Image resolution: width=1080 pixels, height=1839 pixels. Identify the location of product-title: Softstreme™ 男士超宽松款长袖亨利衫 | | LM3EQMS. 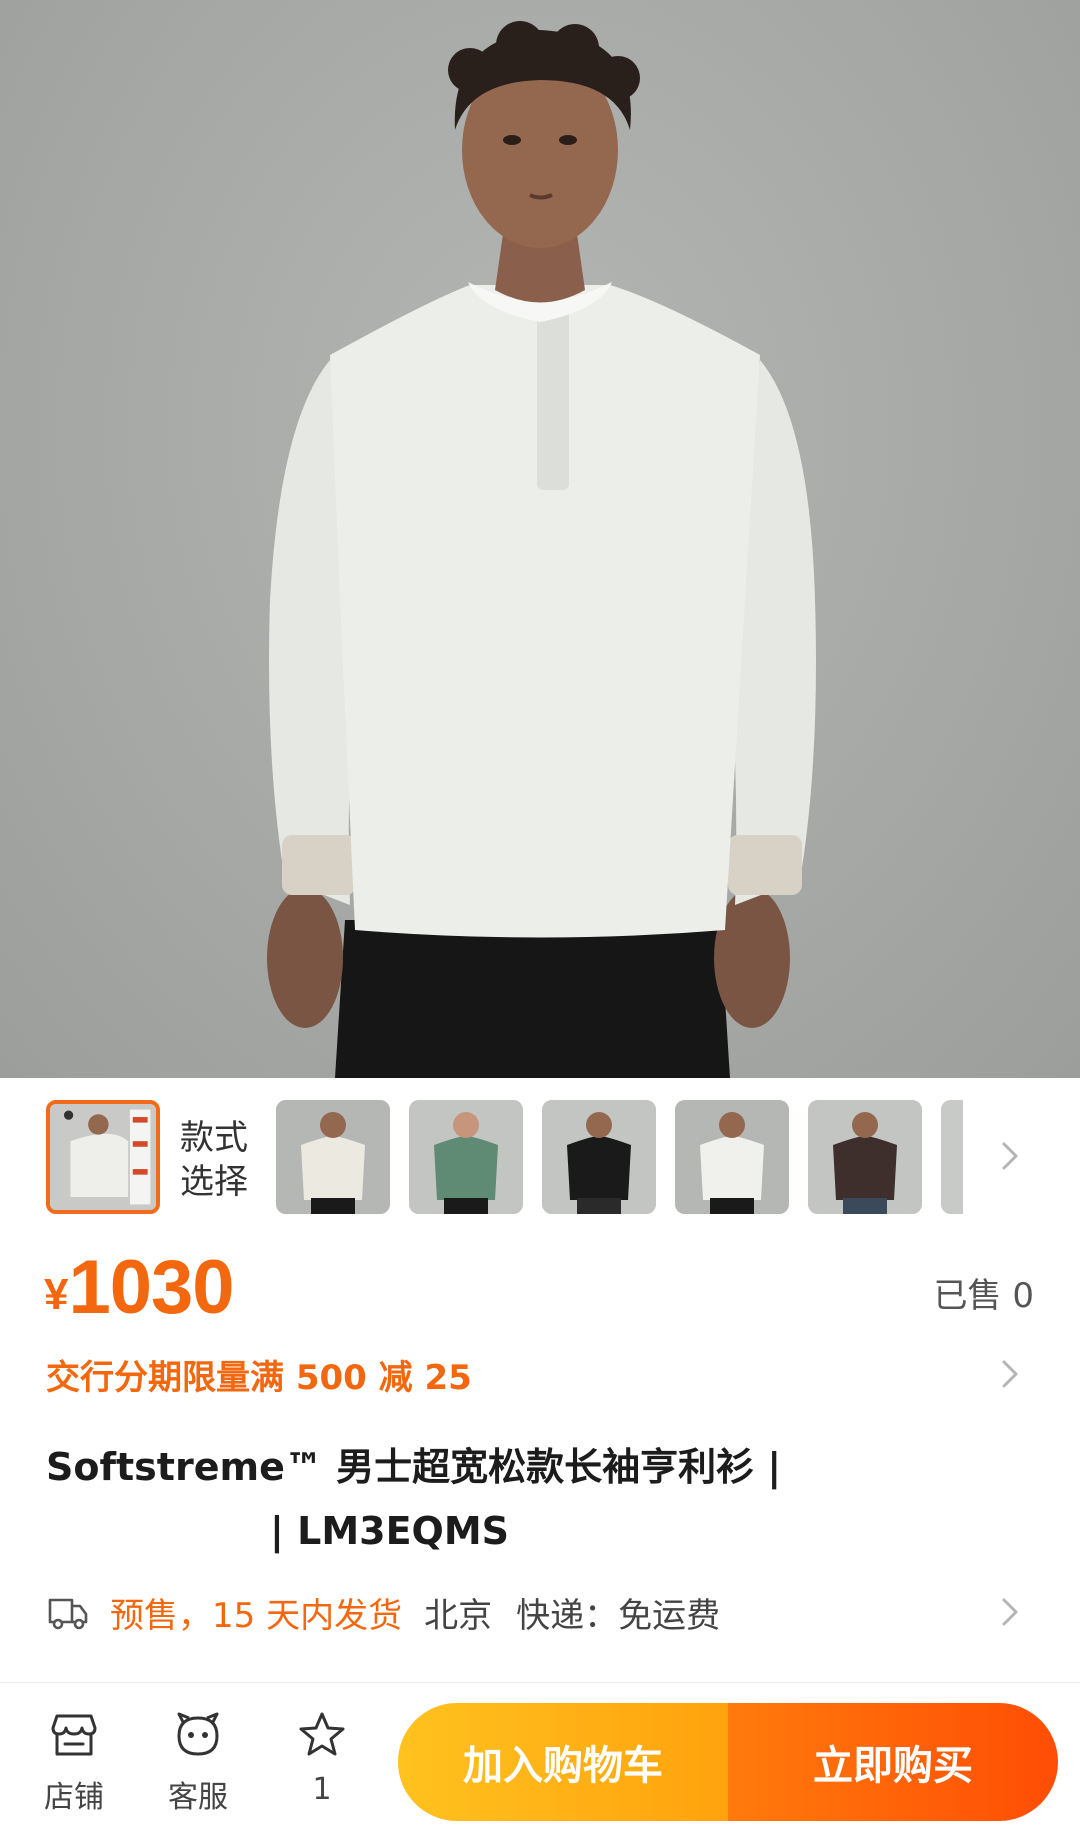
(446, 1499).